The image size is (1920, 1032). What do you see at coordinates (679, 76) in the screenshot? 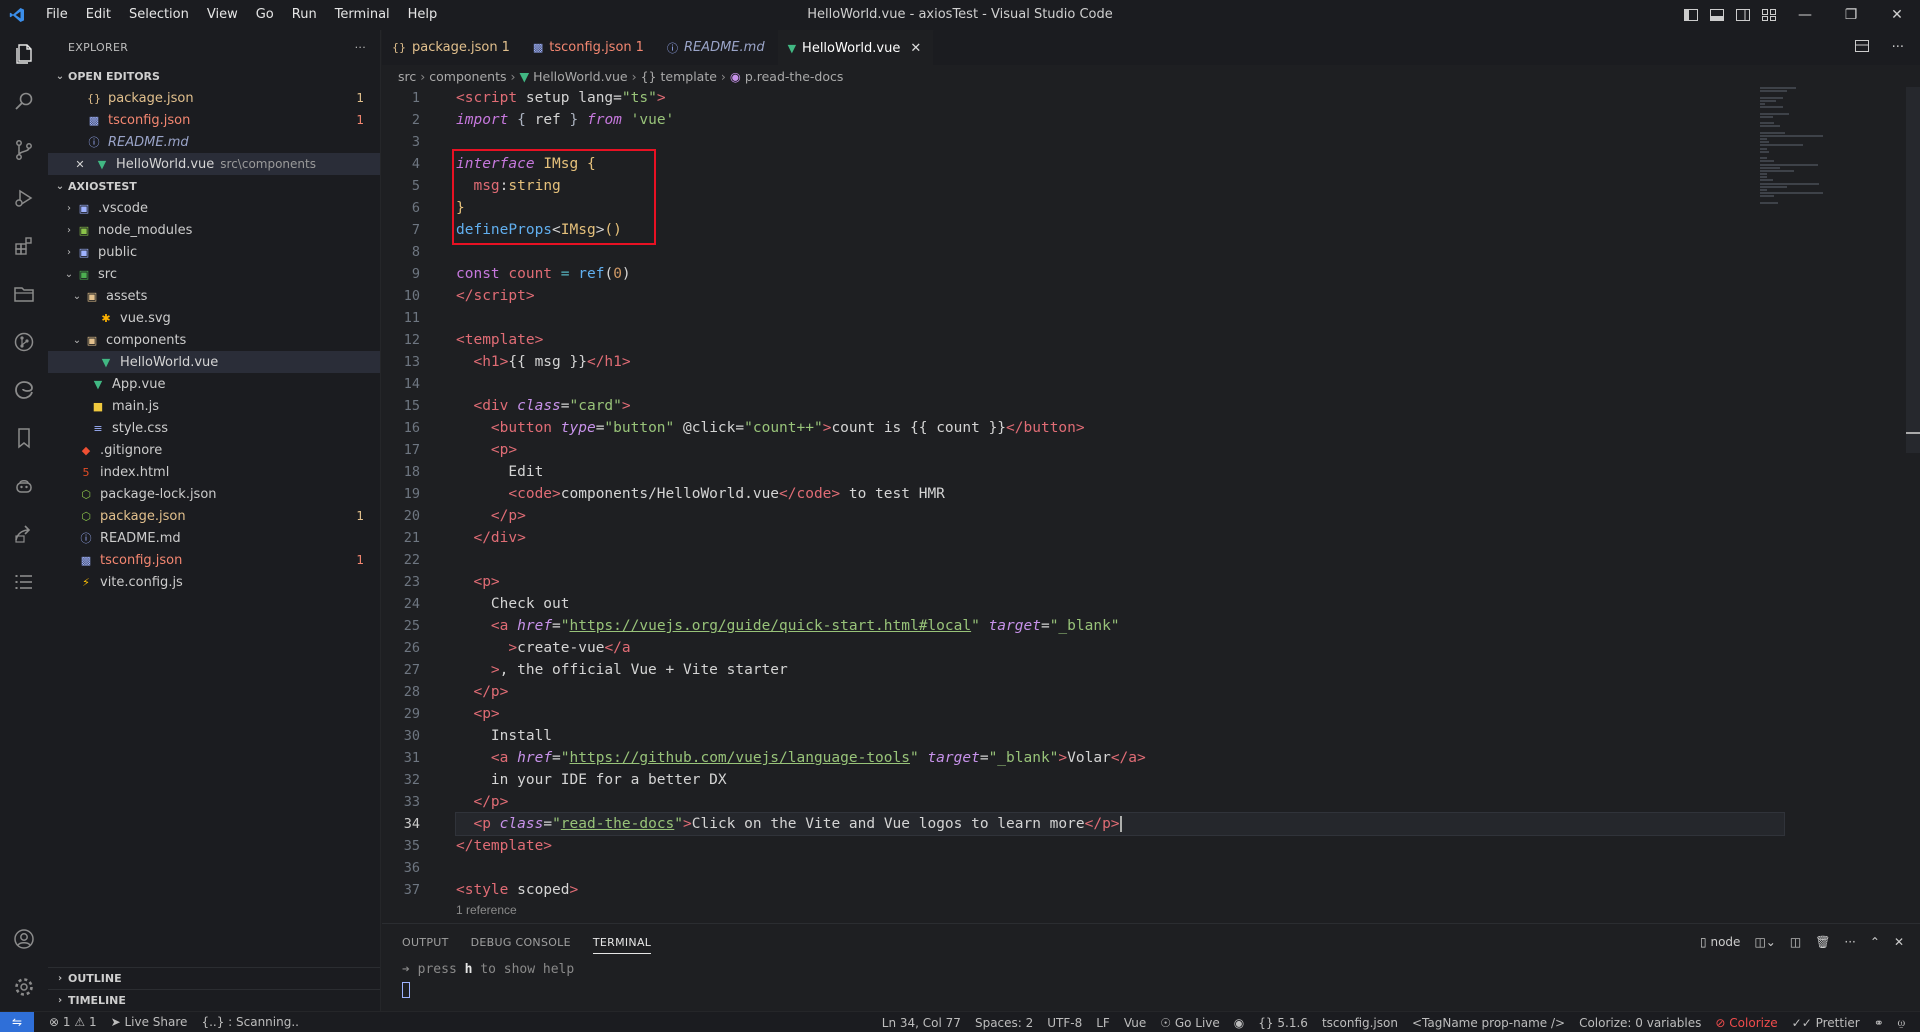
I see `breadcrumb-item: {} template` at bounding box center [679, 76].